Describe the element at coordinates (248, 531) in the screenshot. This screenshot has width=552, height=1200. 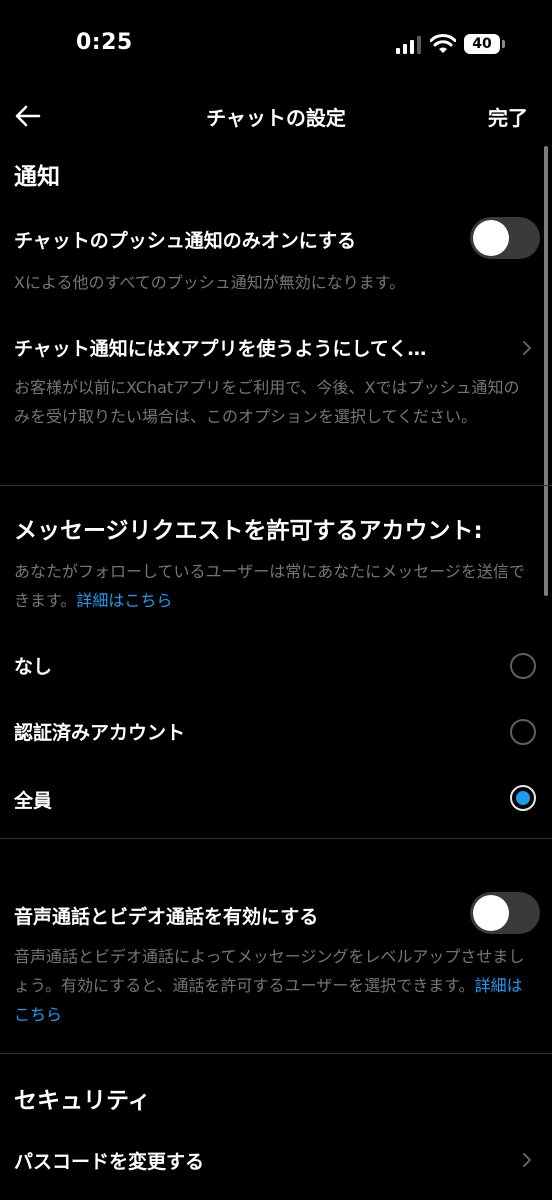
I see `message-requests-heading: メッセージリクエストを許可するアカウント:` at that location.